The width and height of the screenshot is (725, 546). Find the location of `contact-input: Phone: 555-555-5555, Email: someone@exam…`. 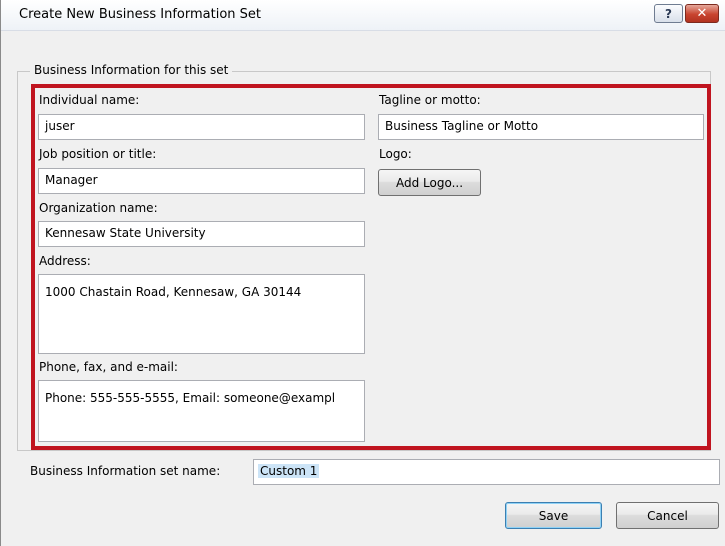

contact-input: Phone: 555-555-5555, Email: someone@exam… is located at coordinates (201, 411).